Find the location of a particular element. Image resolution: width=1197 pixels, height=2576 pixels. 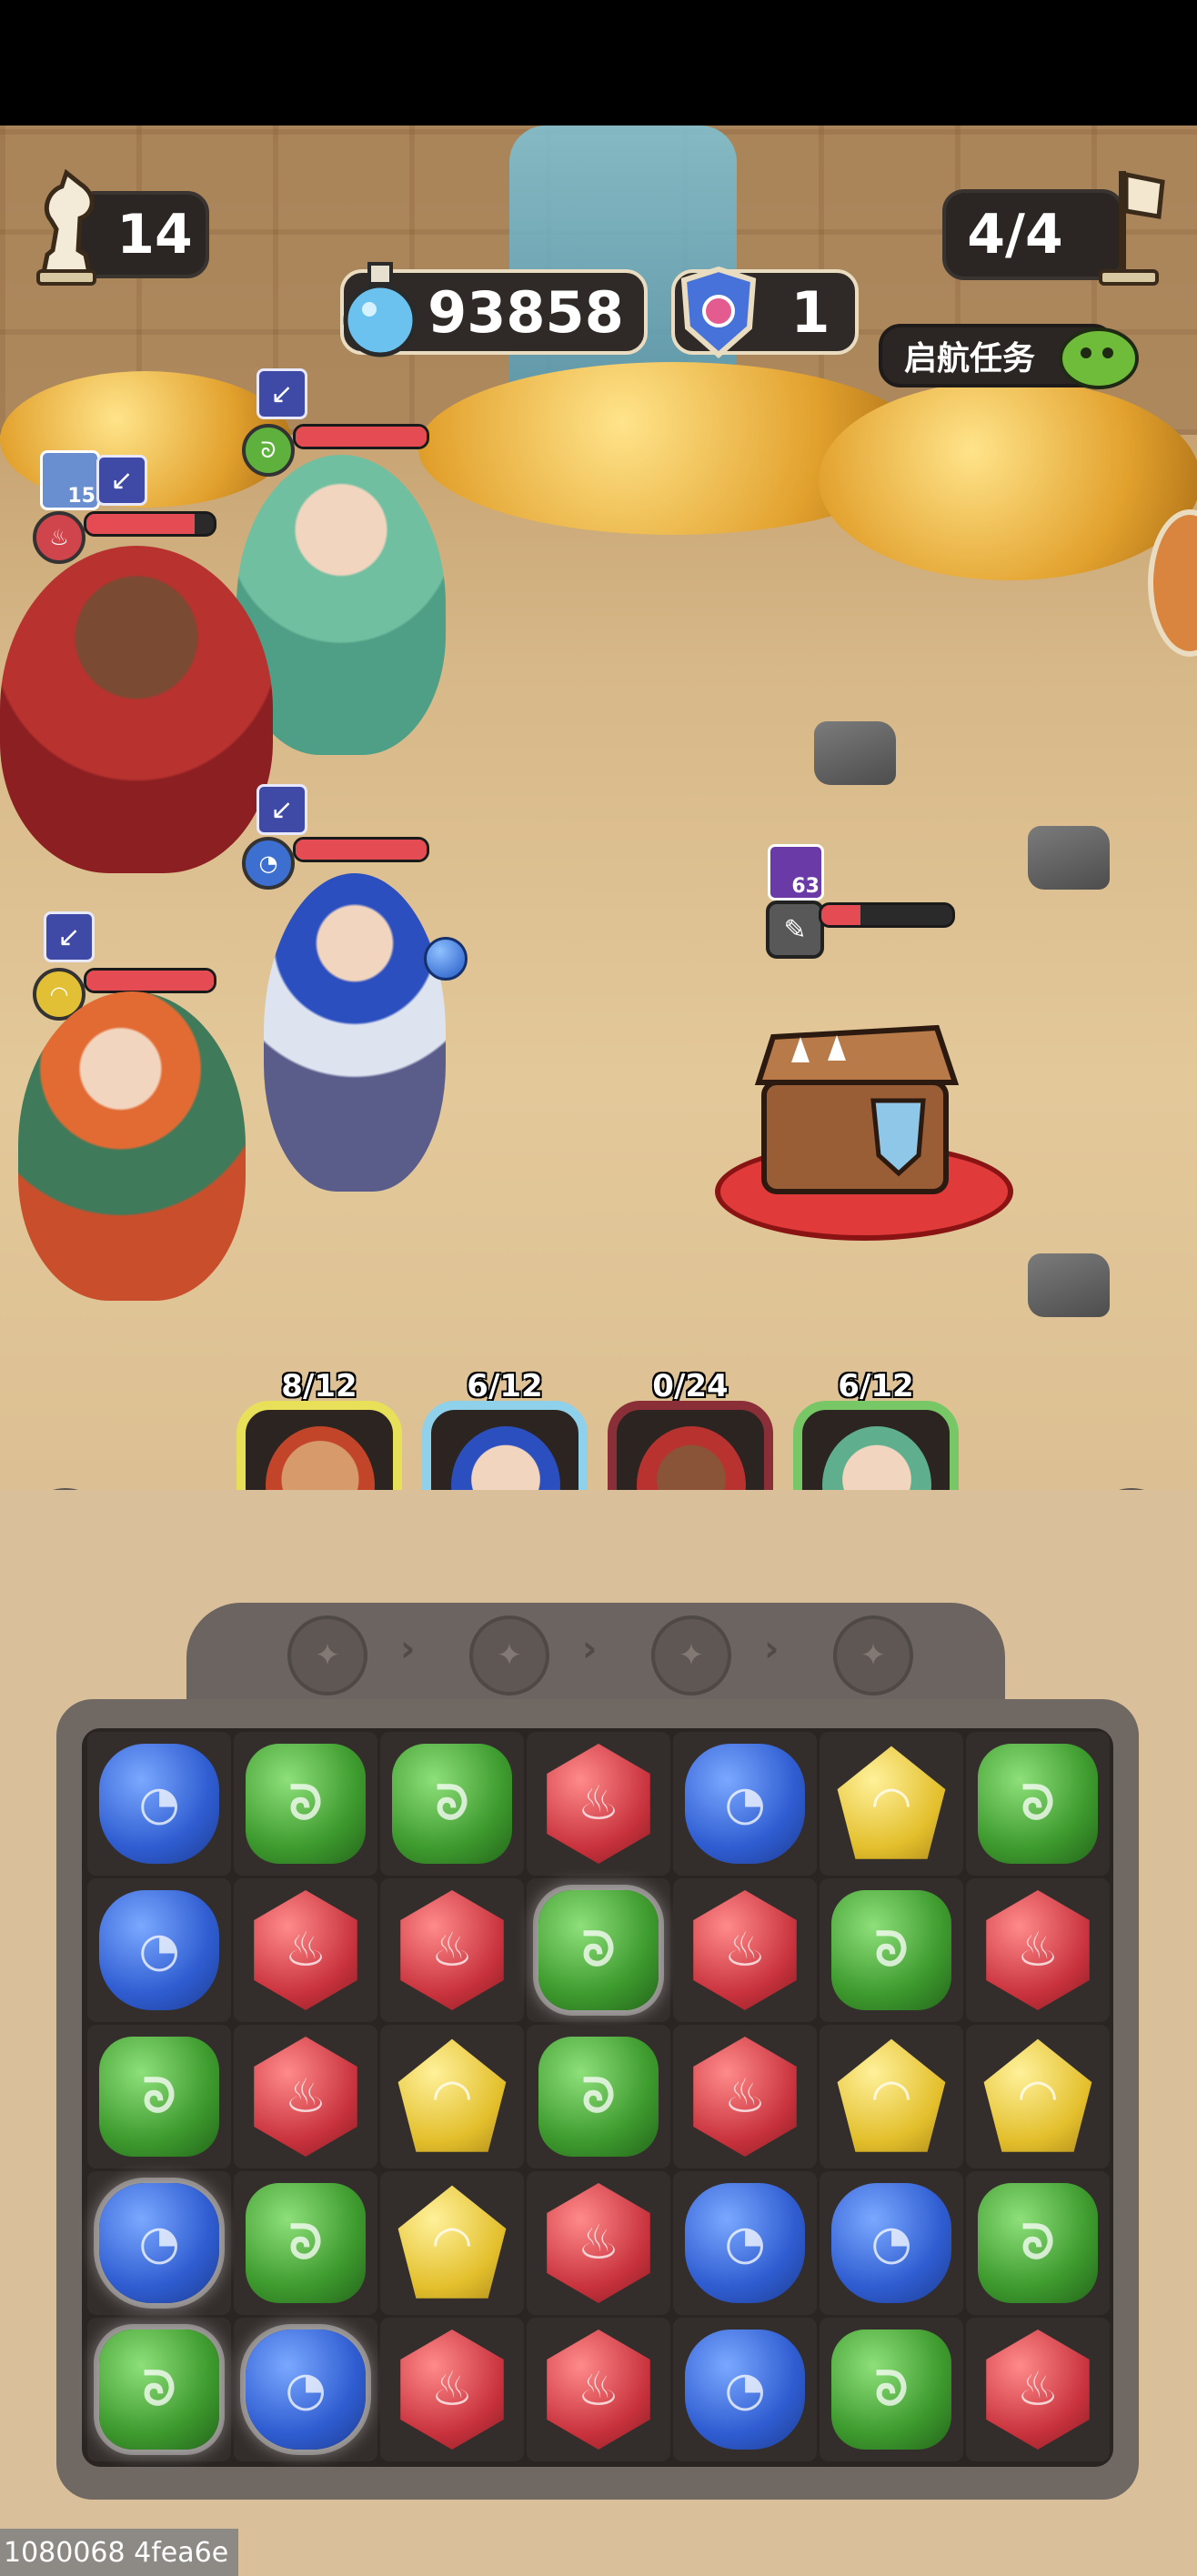

hero-boar-warrior is located at coordinates (136, 709).